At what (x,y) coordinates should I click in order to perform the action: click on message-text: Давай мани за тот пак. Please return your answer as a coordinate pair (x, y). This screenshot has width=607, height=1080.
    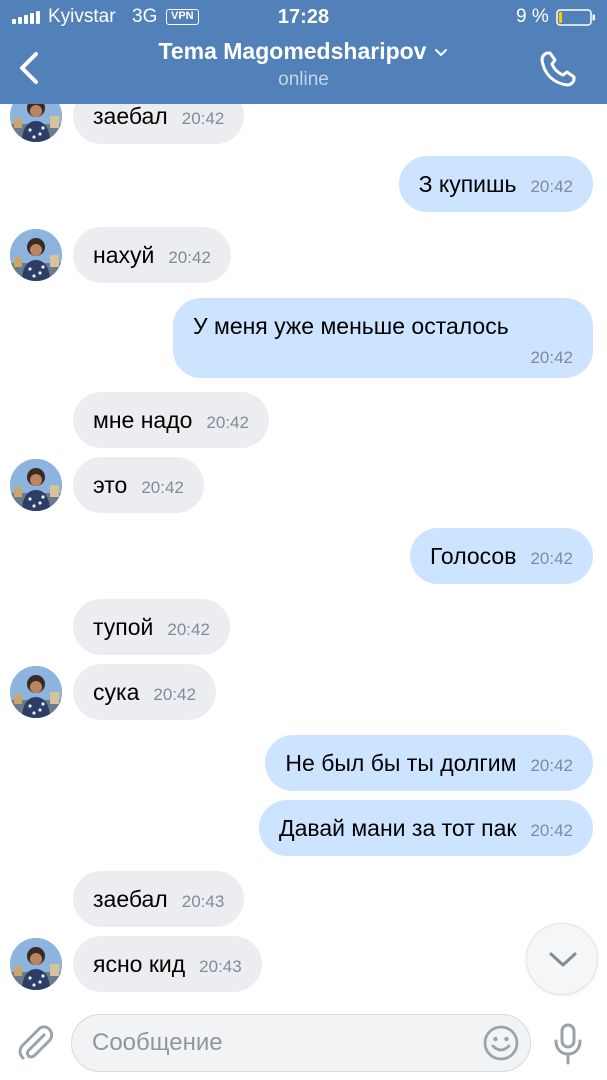
    Looking at the image, I should click on (398, 828).